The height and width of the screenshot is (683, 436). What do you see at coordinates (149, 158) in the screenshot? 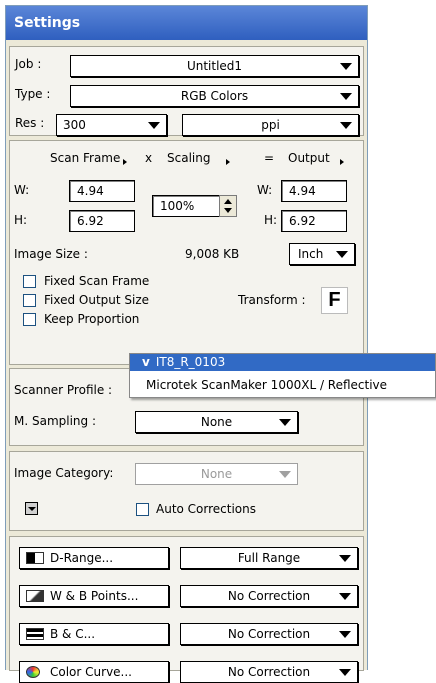
I see `times-sign: x` at bounding box center [149, 158].